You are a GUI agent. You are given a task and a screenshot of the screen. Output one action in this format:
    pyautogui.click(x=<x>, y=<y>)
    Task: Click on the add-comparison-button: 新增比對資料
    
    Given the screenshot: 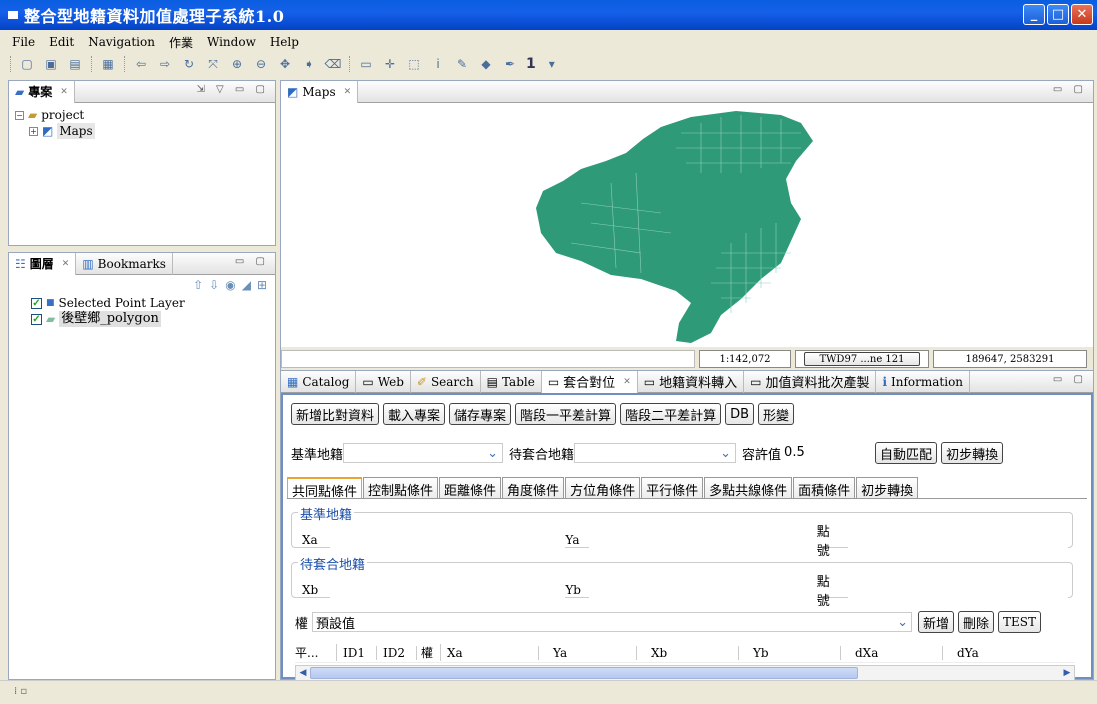 What is the action you would take?
    pyautogui.click(x=335, y=414)
    